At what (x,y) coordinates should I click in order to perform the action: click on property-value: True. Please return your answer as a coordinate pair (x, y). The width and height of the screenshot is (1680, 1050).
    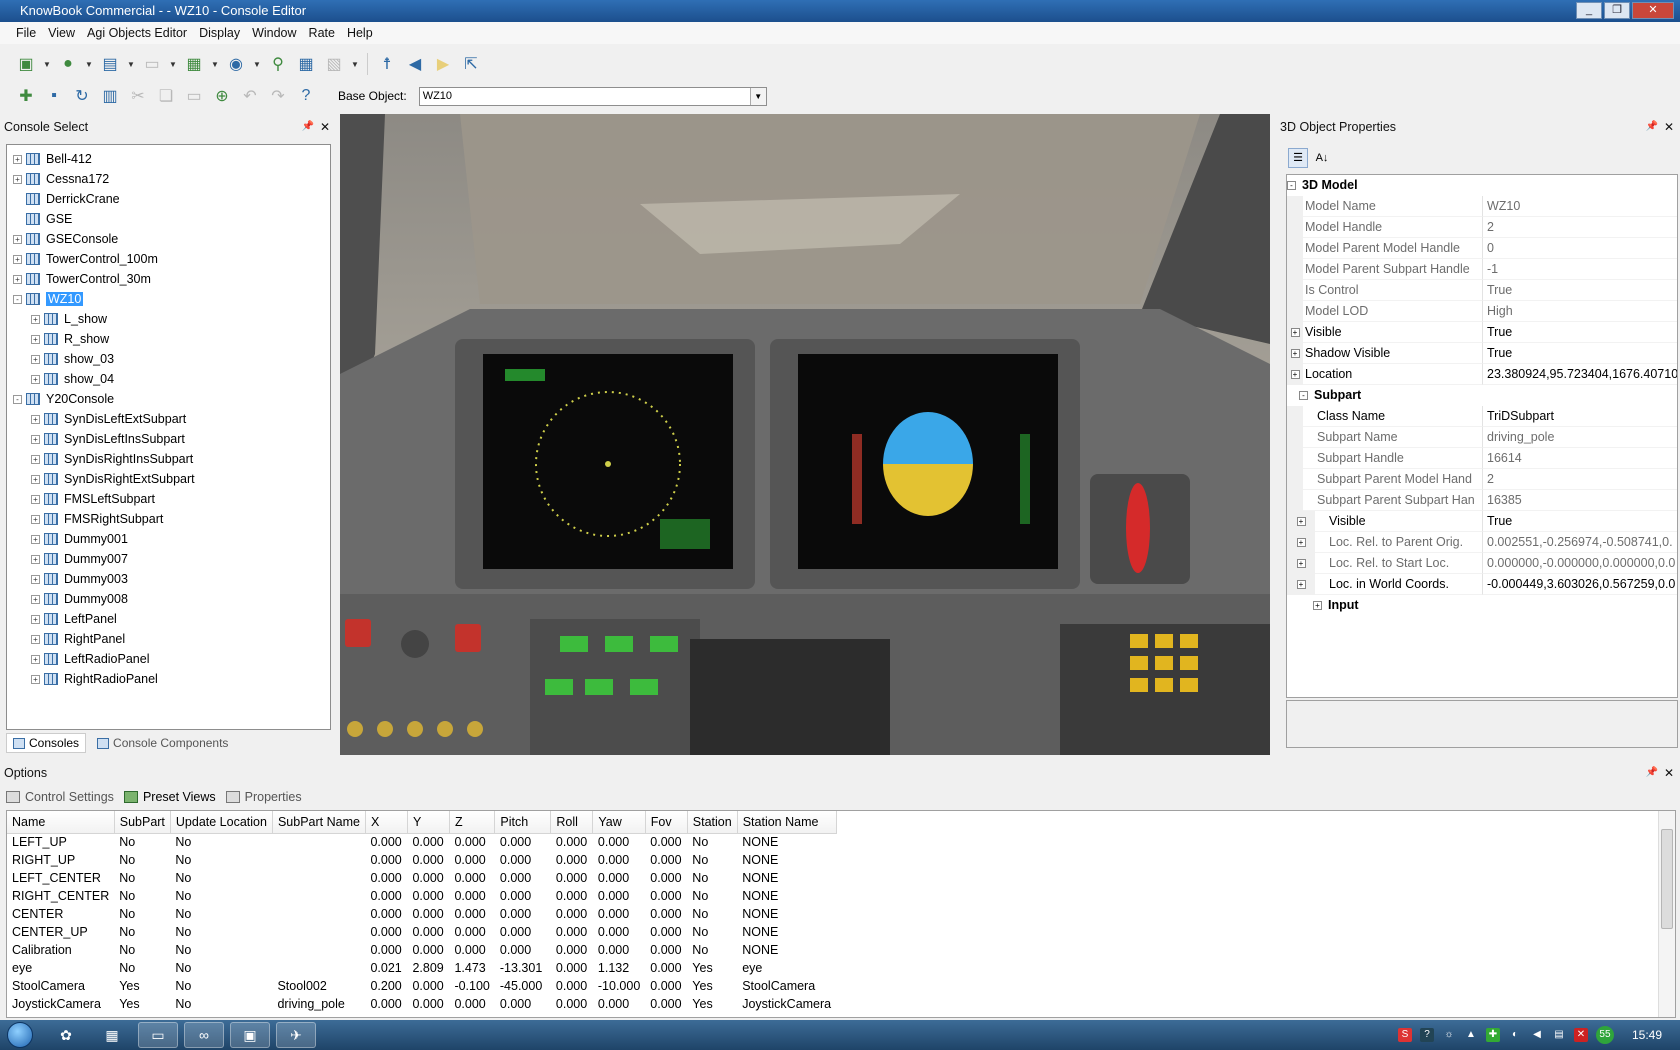
    Looking at the image, I should click on (1580, 290).